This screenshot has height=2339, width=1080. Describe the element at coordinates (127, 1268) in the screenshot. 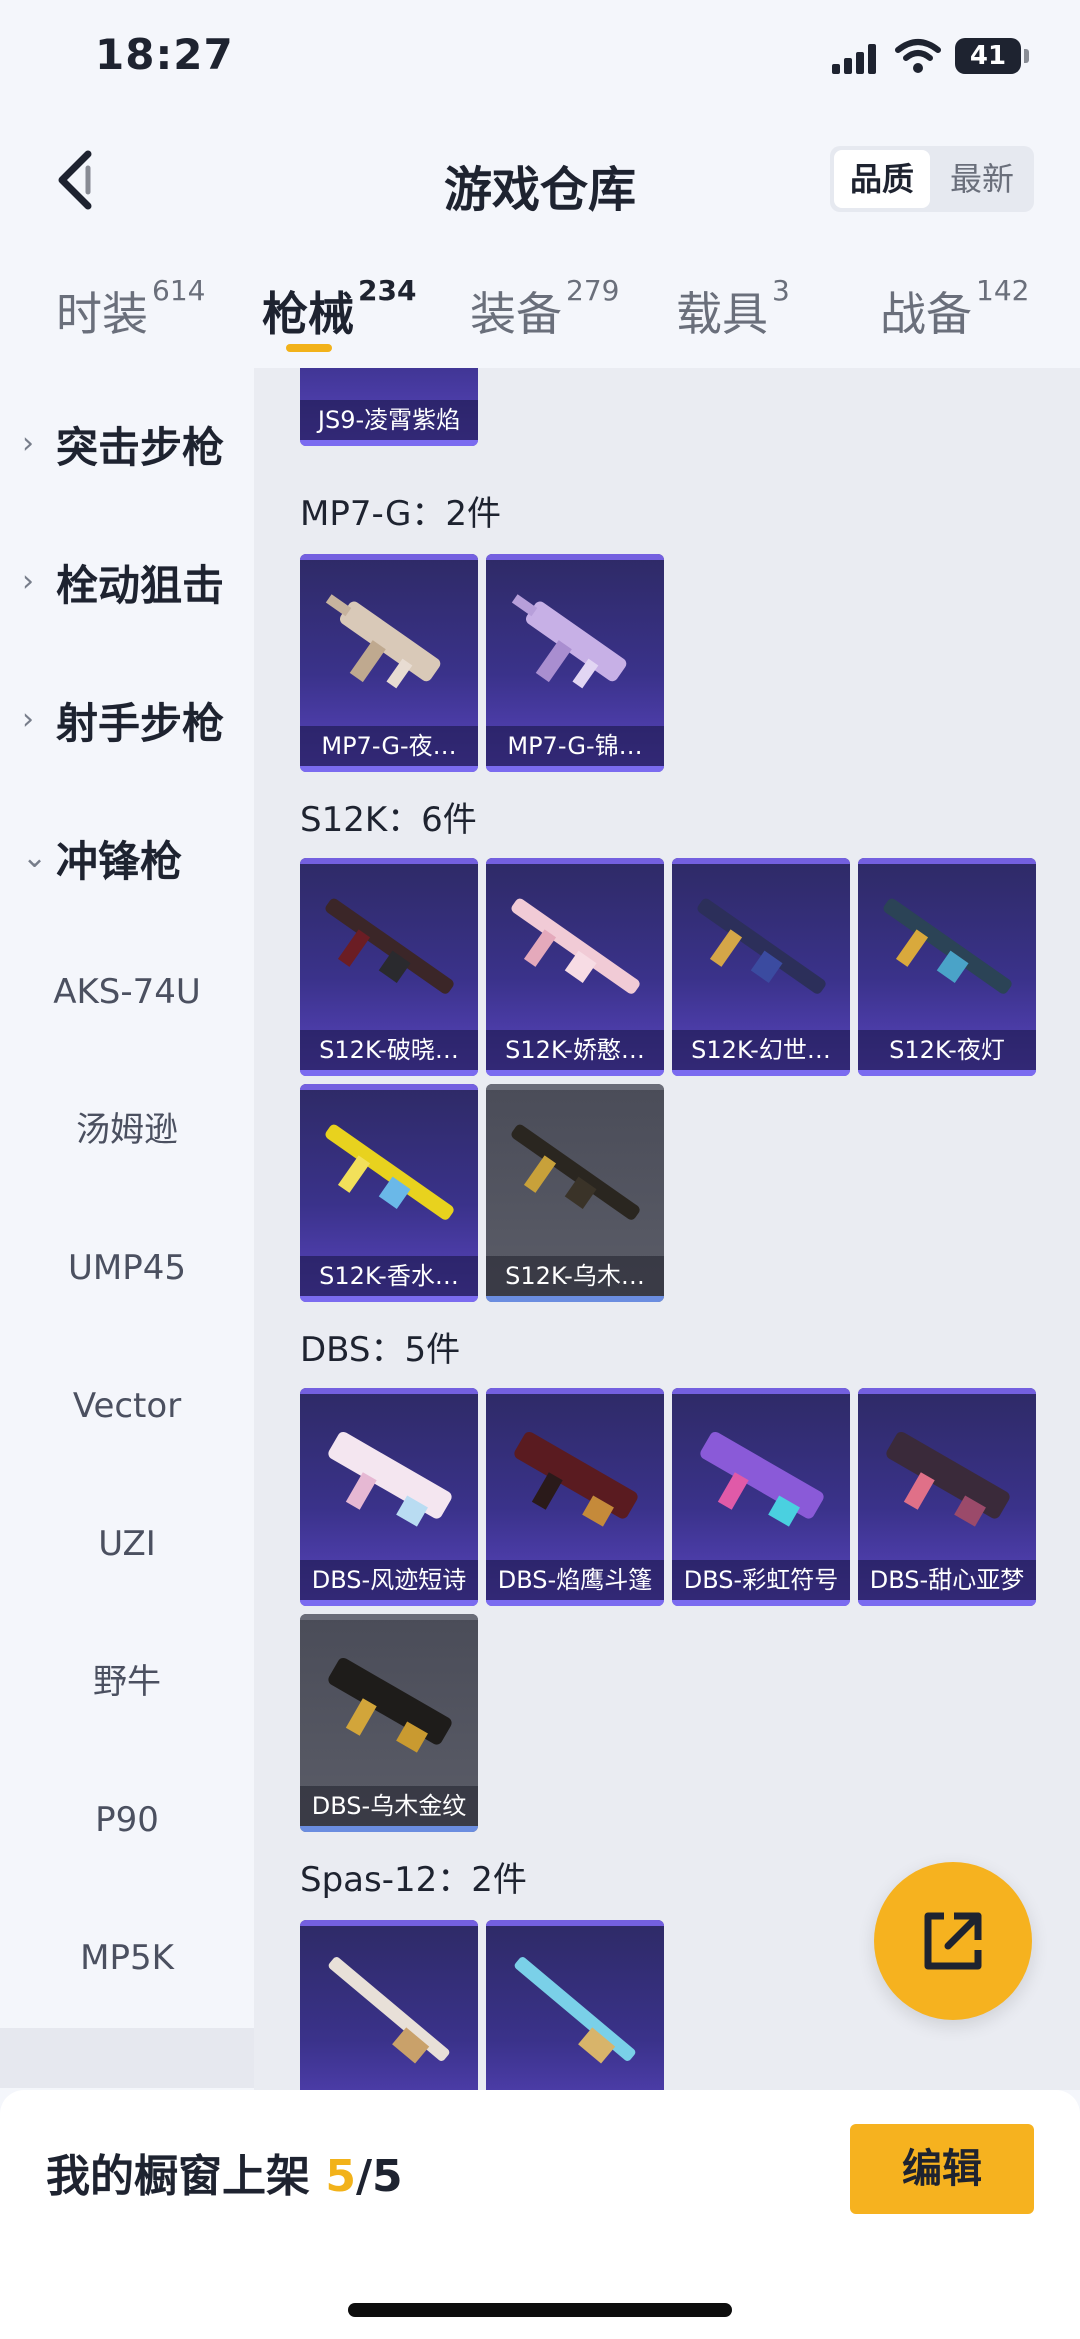

I see `sidebar-sub-ump45: UMP45` at that location.